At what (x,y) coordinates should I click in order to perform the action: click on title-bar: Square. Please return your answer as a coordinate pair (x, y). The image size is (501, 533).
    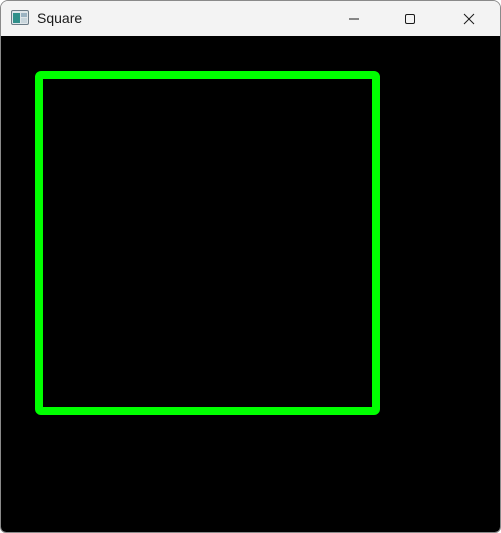
    Looking at the image, I should click on (250, 18).